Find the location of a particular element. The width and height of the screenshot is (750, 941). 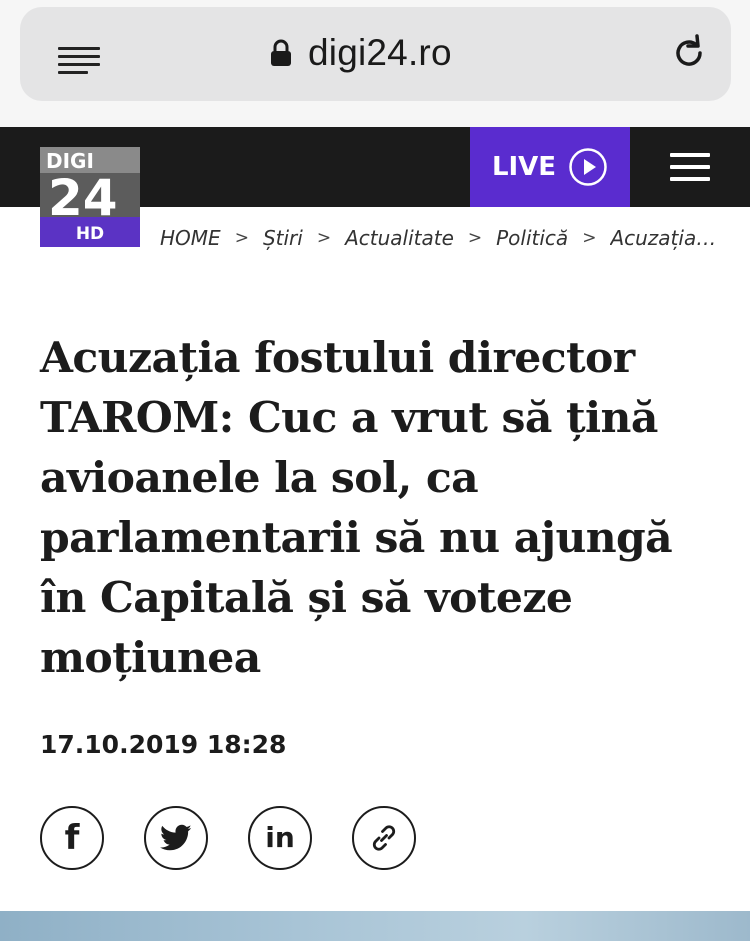

url-display: digi24.ro is located at coordinates (361, 53).